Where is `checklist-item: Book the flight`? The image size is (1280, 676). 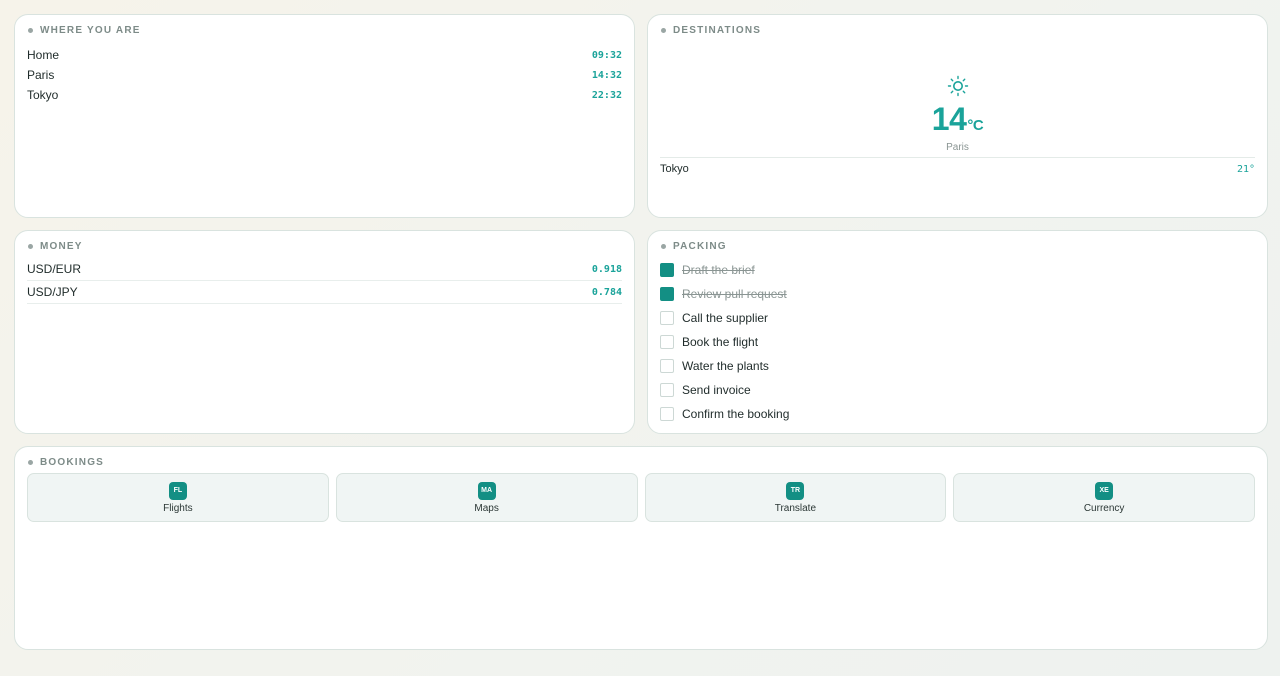 checklist-item: Book the flight is located at coordinates (957, 342).